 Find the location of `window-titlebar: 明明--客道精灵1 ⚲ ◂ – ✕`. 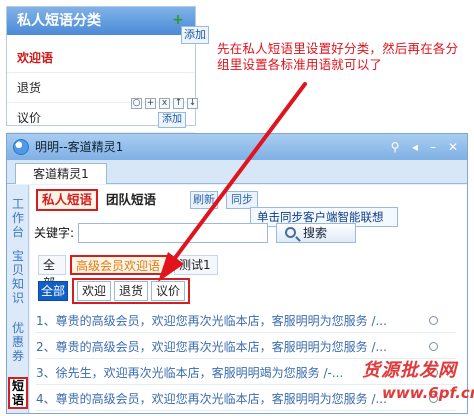

window-titlebar: 明明--客道精灵1 ⚲ ◂ – ✕ is located at coordinates (237, 147).